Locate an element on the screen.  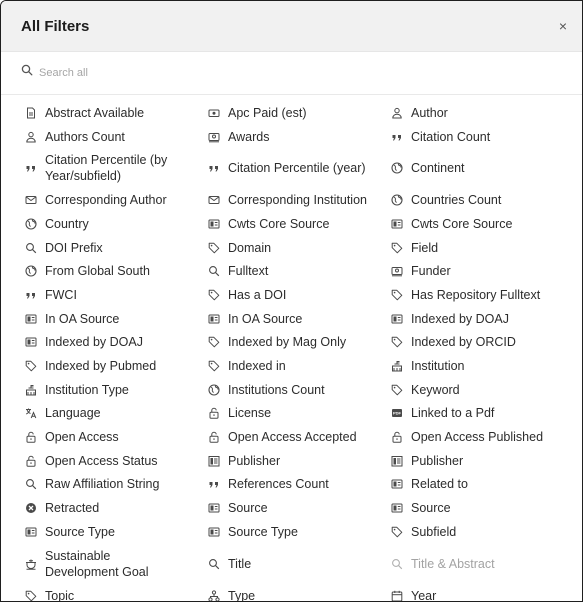
quote-icon is located at coordinates (31, 168).